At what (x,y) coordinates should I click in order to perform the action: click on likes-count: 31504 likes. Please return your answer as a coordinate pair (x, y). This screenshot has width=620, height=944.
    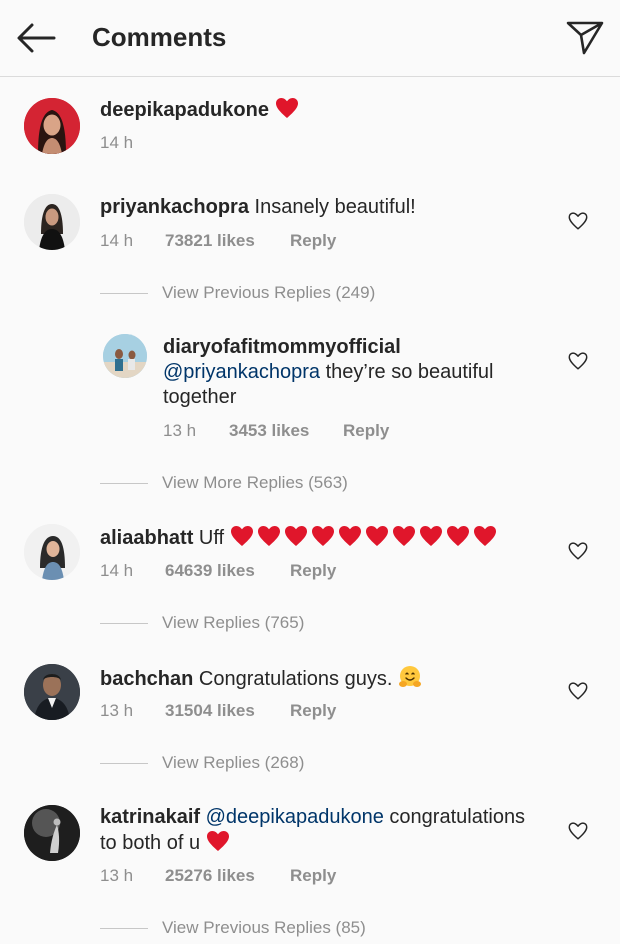
    Looking at the image, I should click on (210, 711).